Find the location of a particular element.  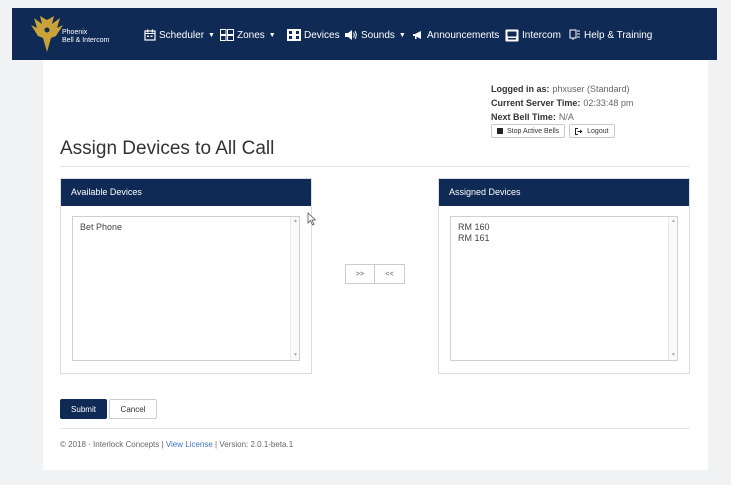

assigned-devices-panel: Assigned Devices RM 160 RM 161 ▲ ▼ is located at coordinates (564, 276).